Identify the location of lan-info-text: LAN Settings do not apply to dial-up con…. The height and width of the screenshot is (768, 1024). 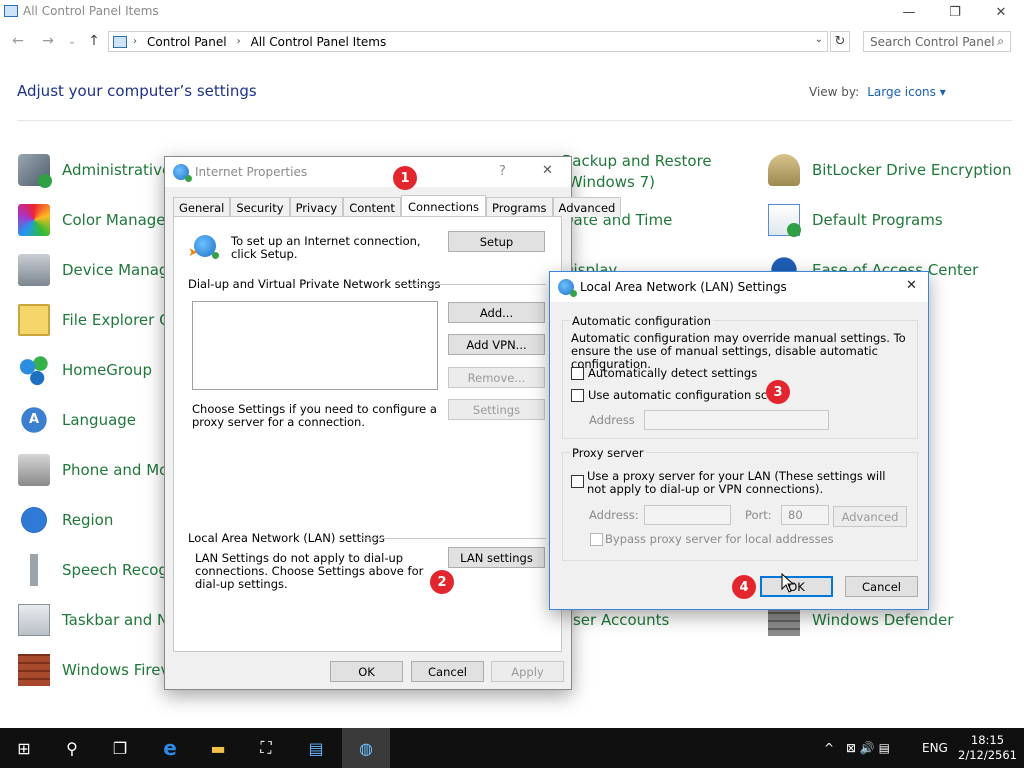
(309, 571).